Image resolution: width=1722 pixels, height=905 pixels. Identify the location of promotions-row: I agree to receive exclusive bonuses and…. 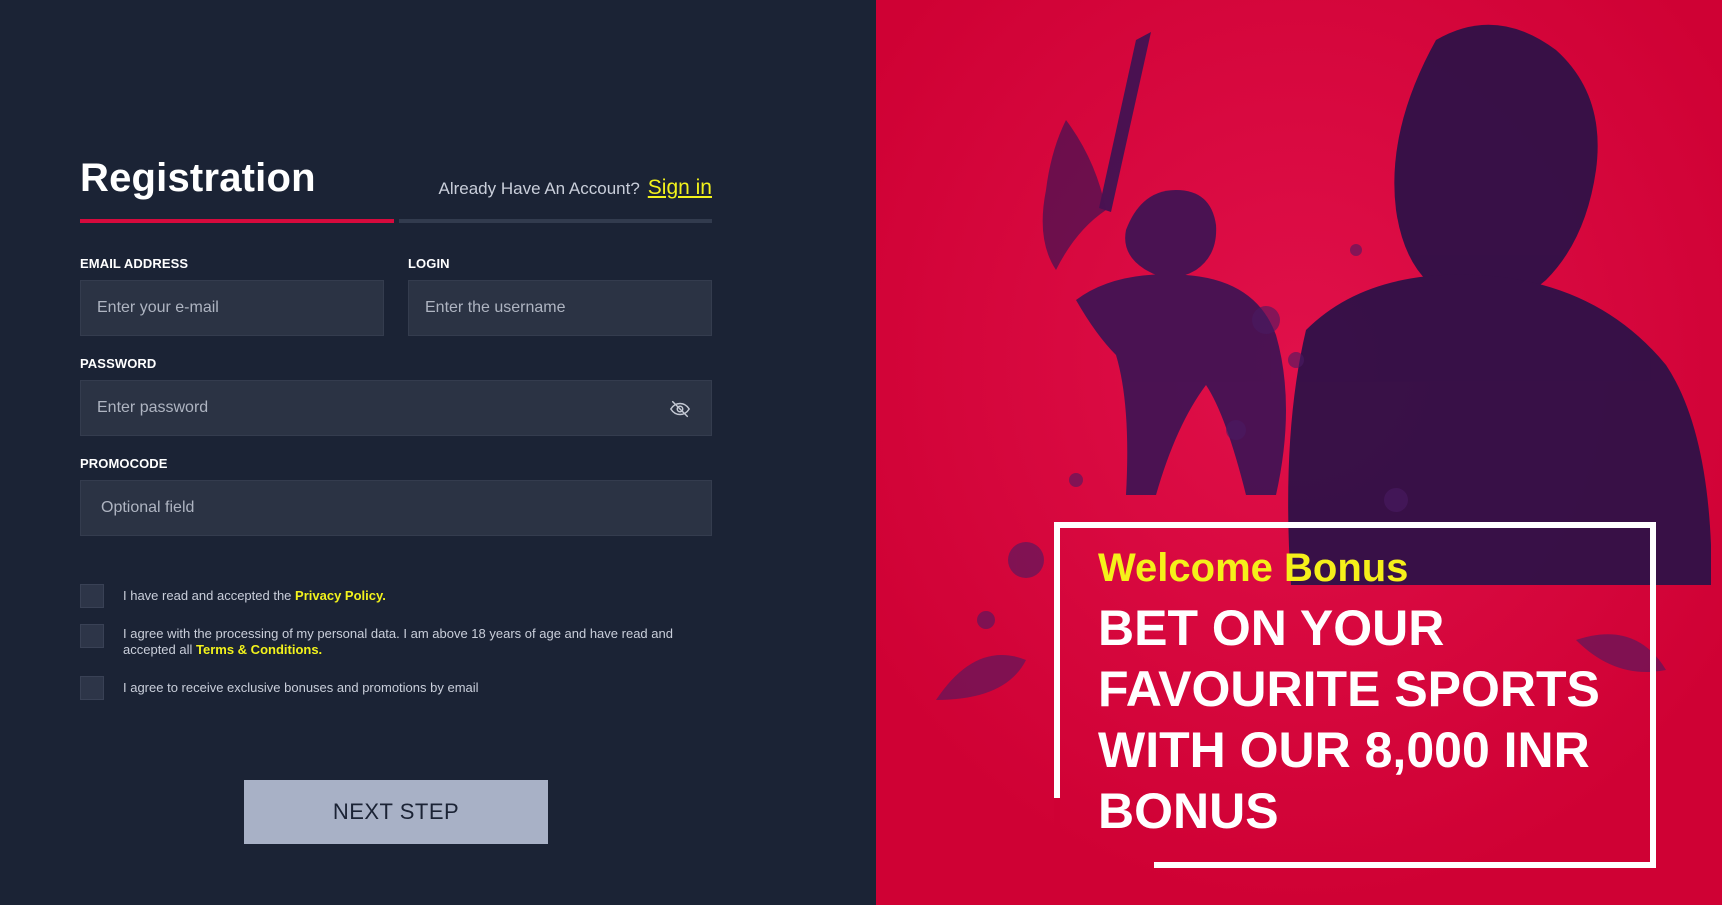
(391, 688).